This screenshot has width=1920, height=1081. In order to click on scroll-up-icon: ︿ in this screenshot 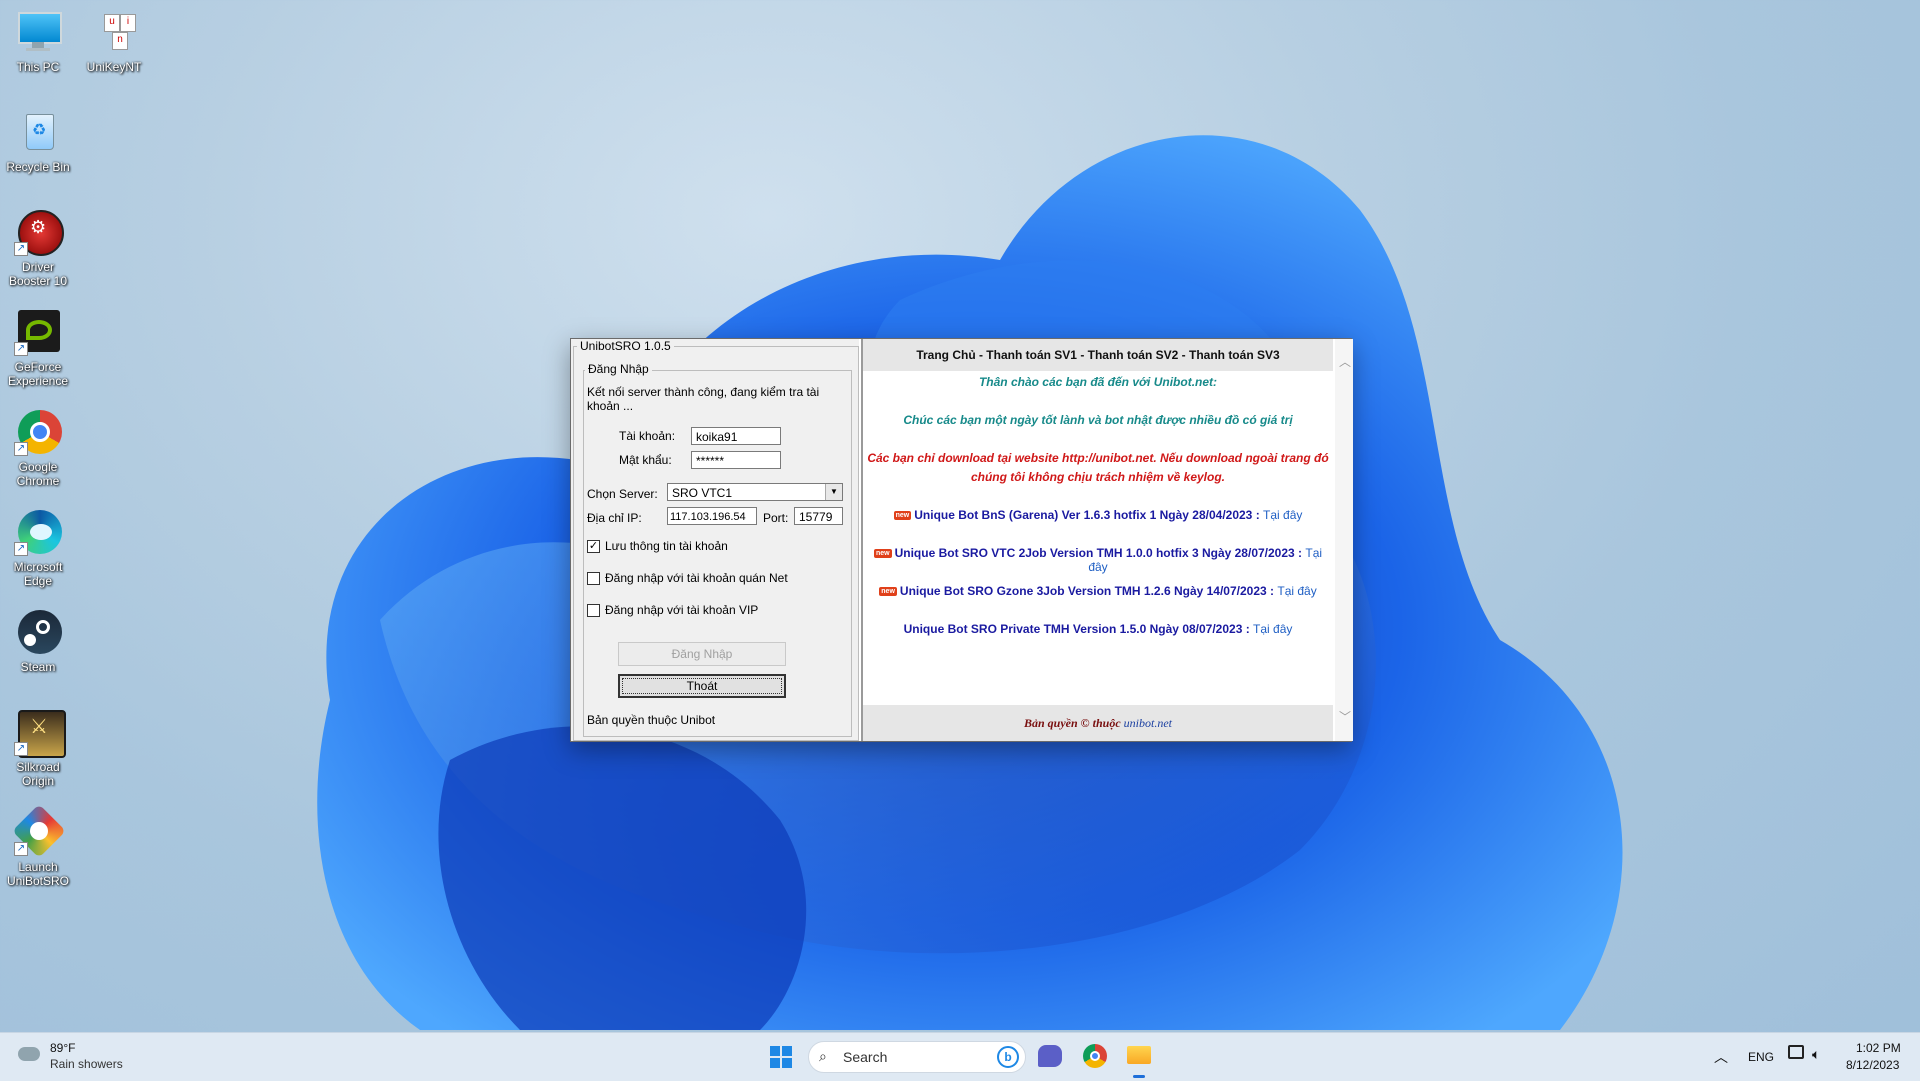, I will do `click(1345, 361)`.